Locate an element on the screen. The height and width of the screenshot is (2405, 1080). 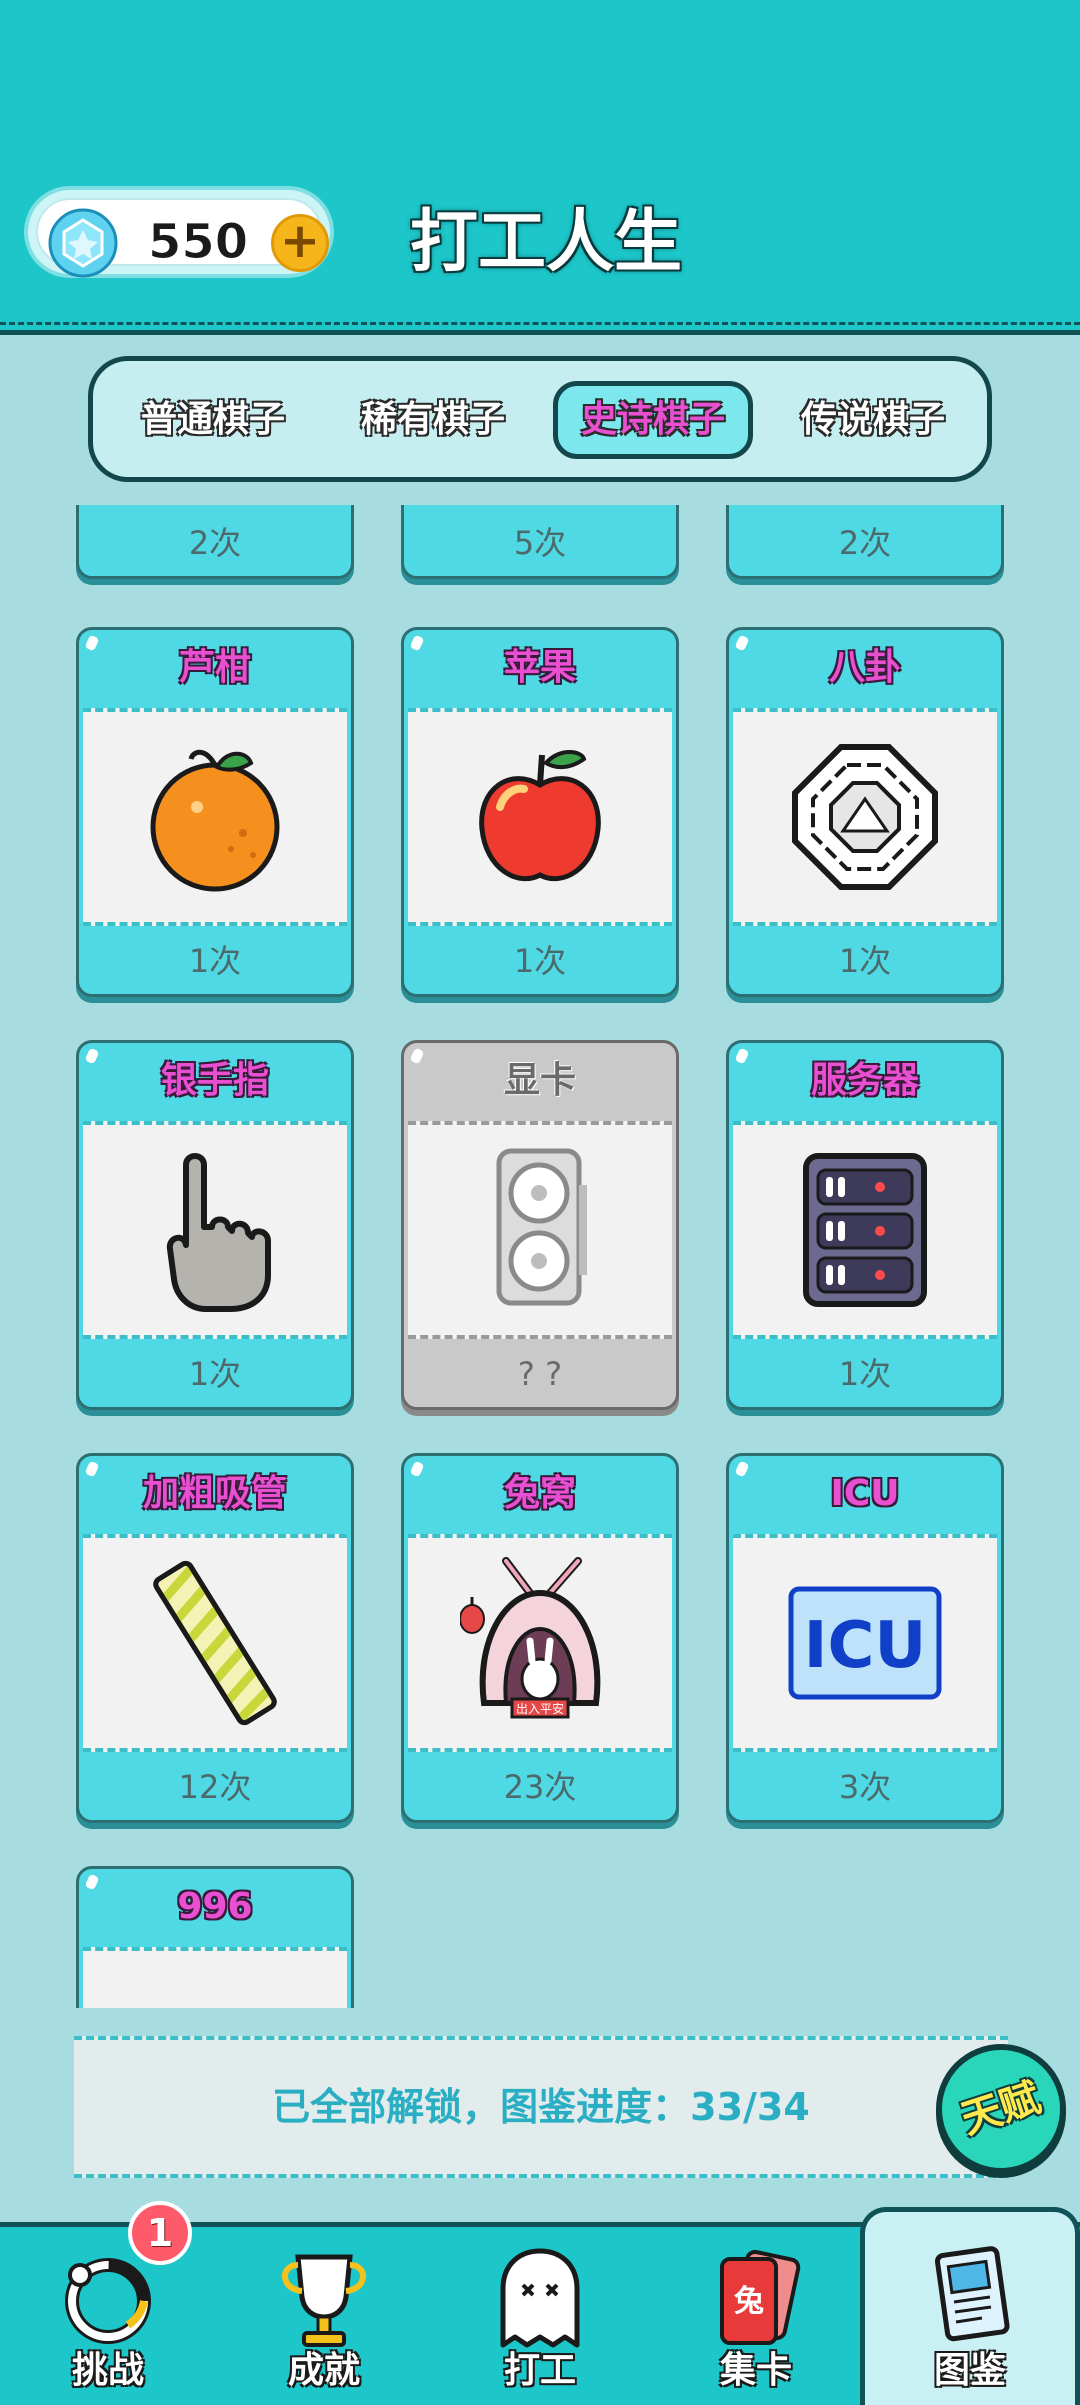
nav-label: 打工 is located at coordinates (539, 2370).